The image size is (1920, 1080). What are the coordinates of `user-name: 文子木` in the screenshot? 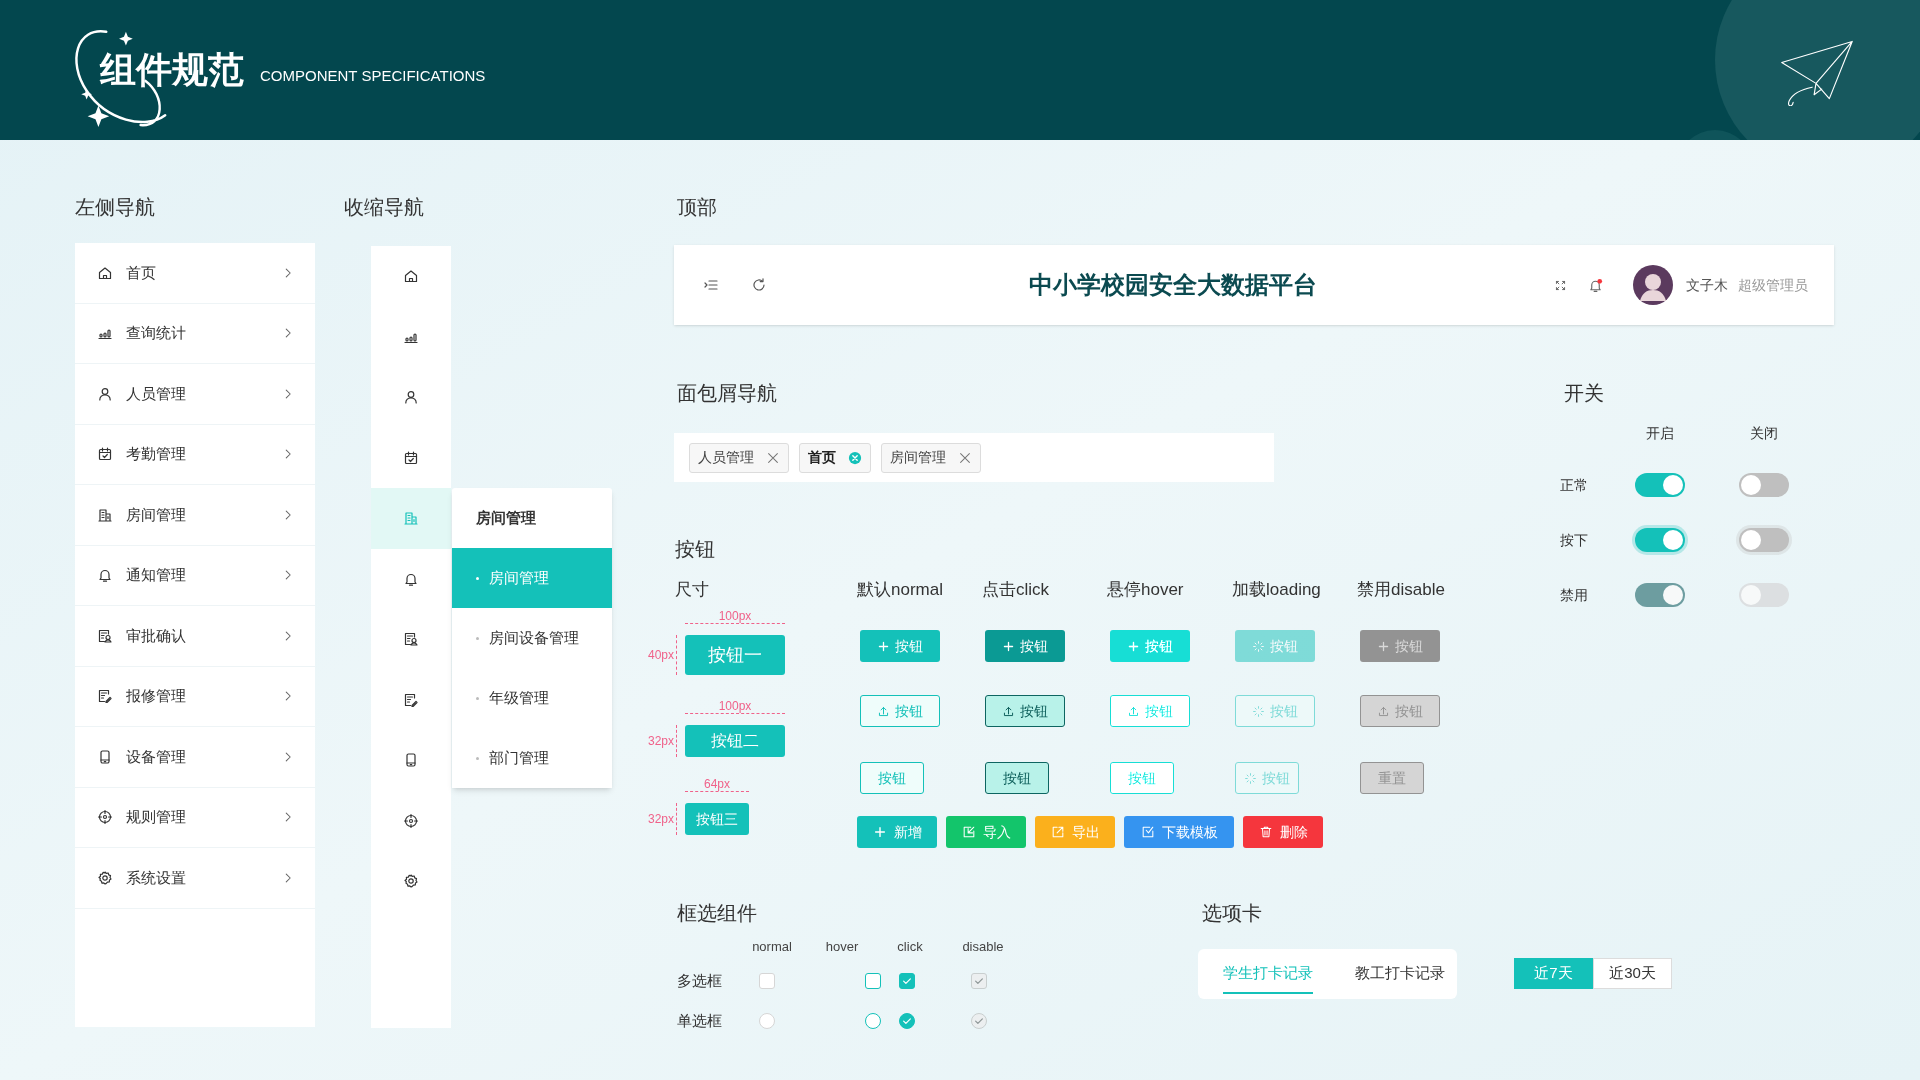 It's located at (1707, 285).